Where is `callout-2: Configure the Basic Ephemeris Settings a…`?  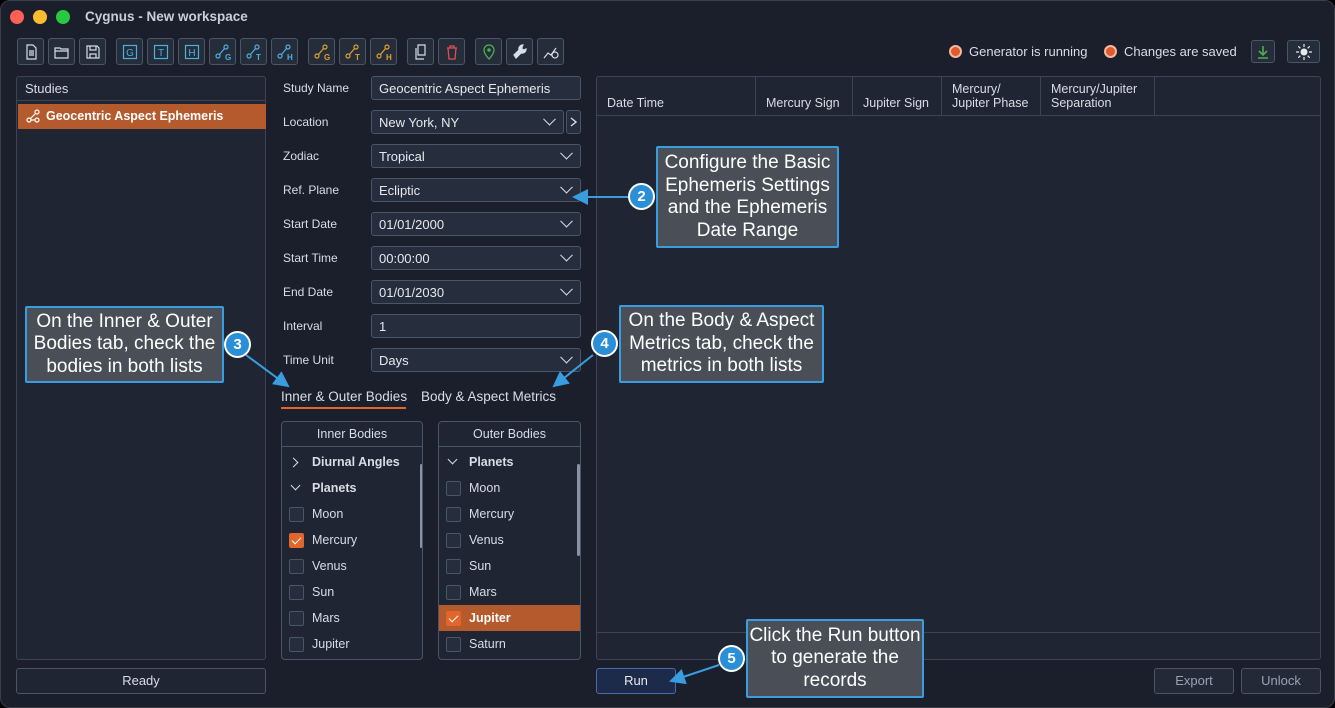
callout-2: Configure the Basic Ephemeris Settings a… is located at coordinates (747, 197).